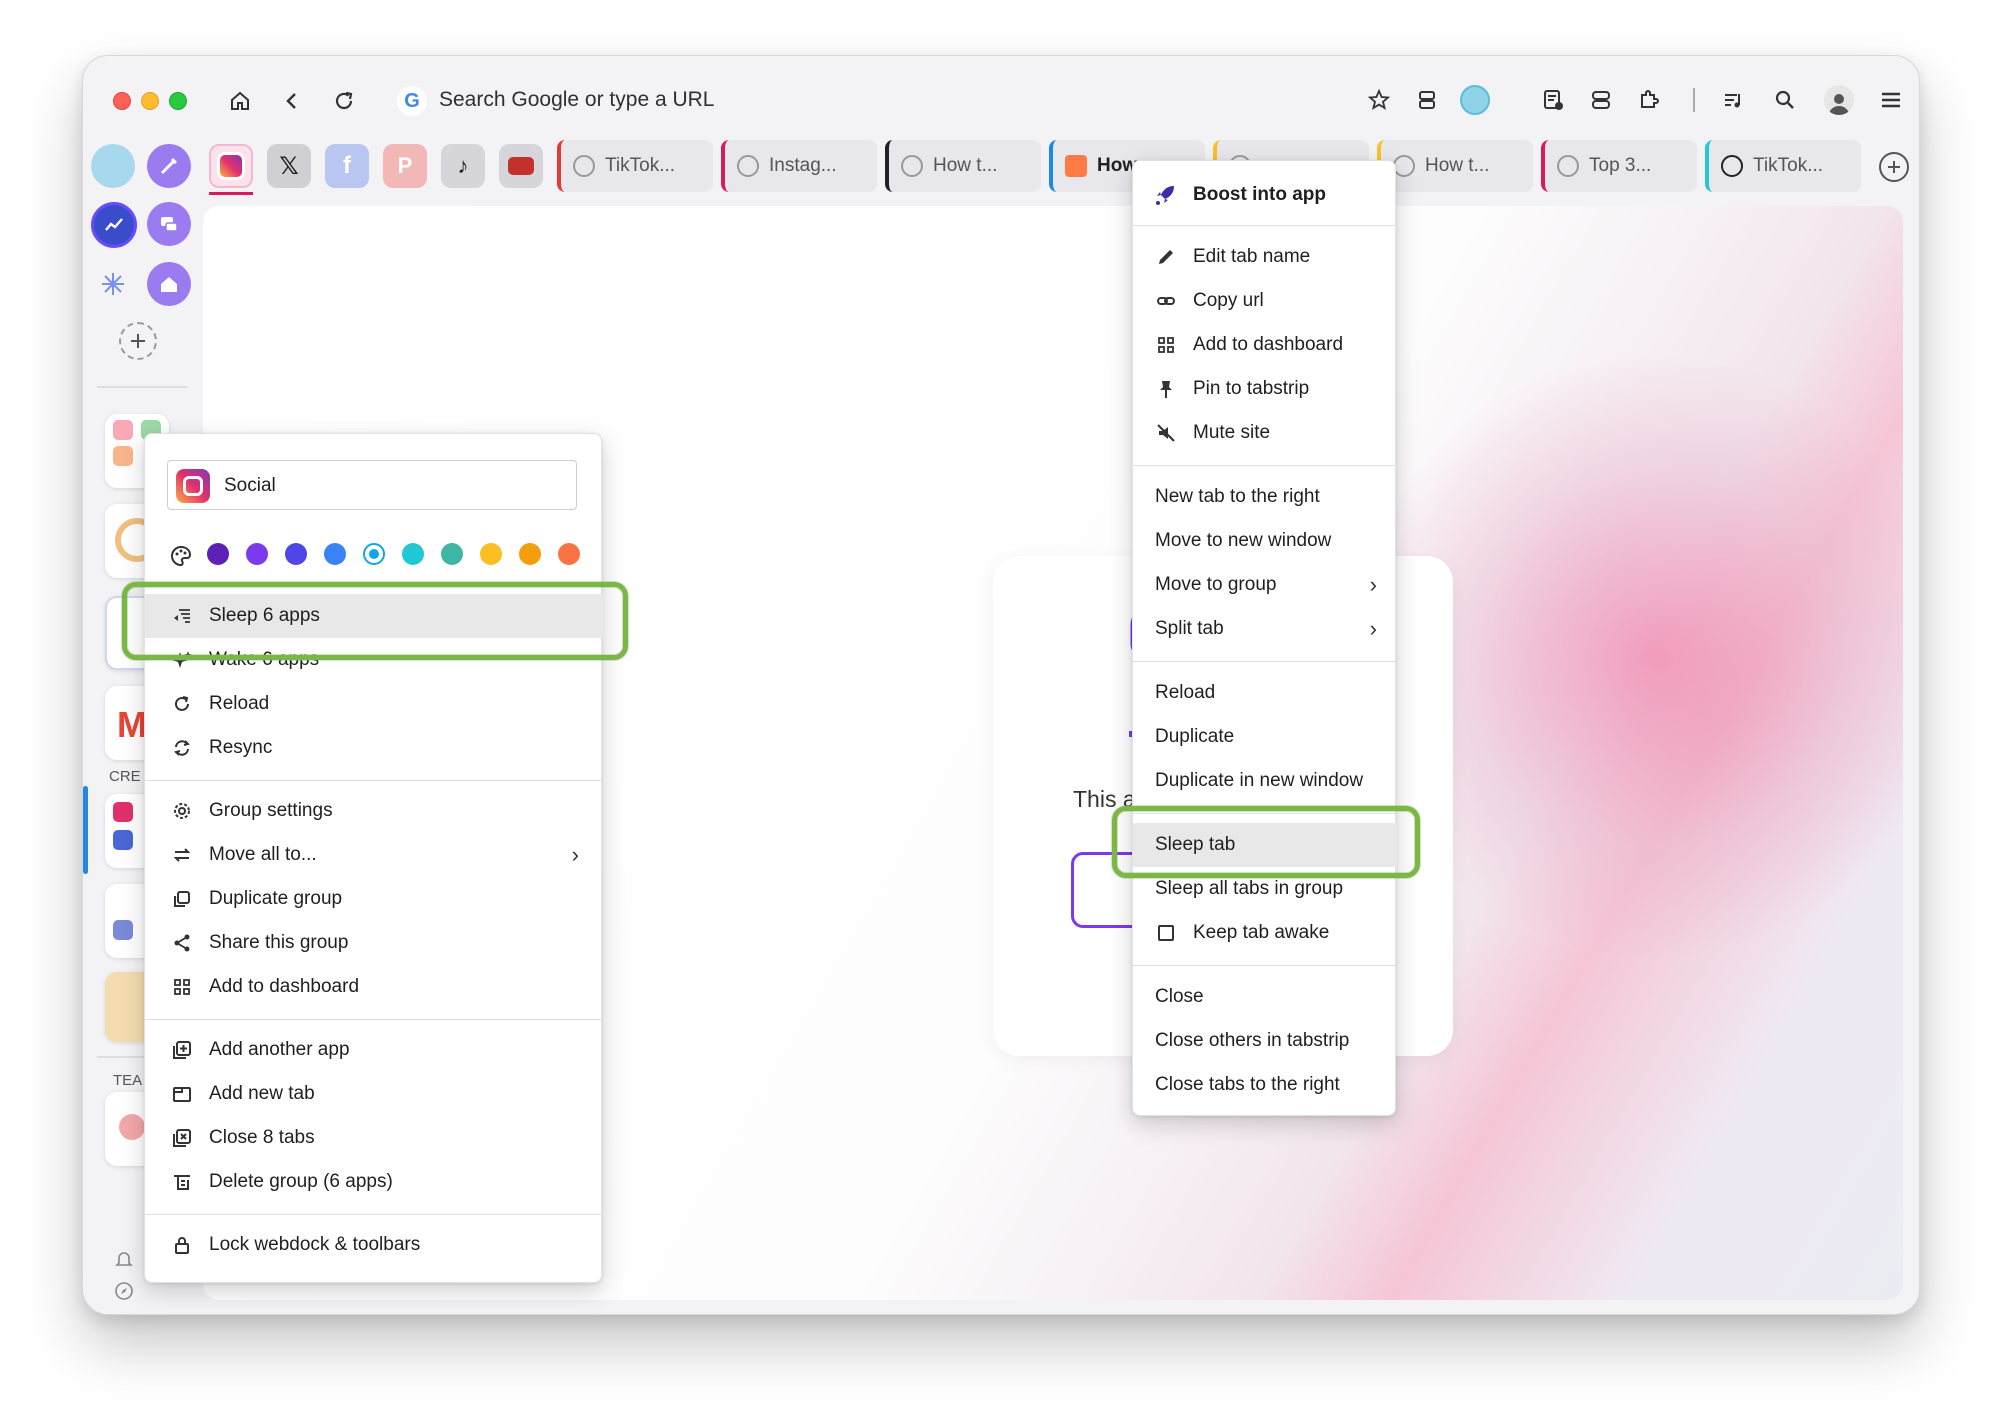 The image size is (2000, 1418). I want to click on menu-item-mute-site: Mute site, so click(1211, 433).